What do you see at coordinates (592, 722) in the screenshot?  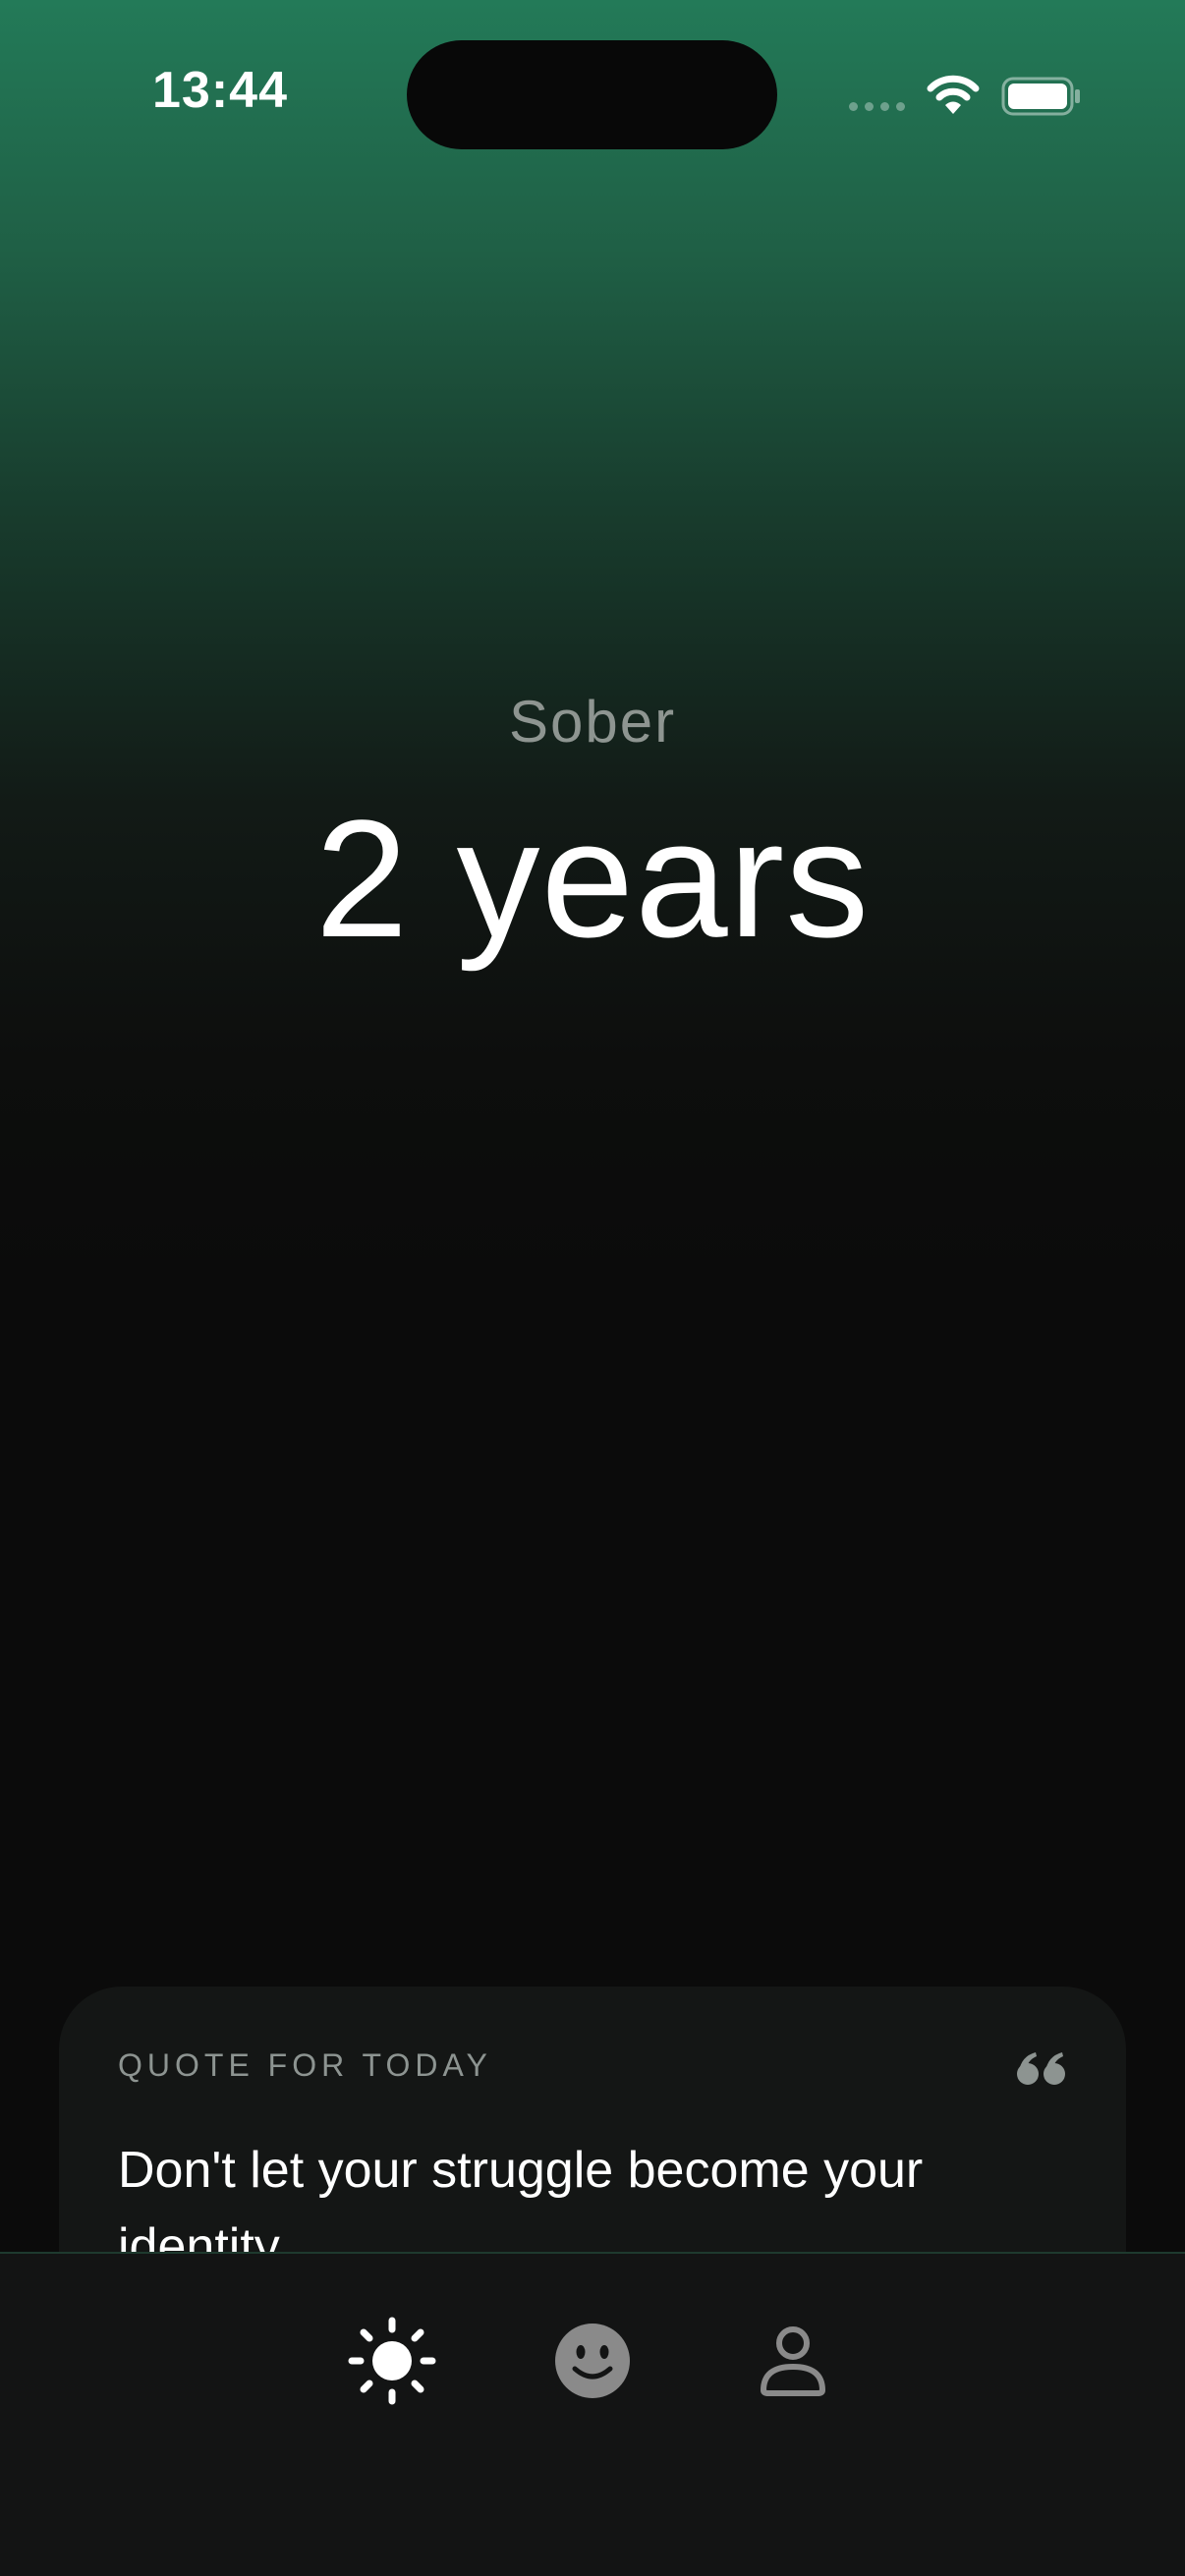 I see `sober-label: Sober` at bounding box center [592, 722].